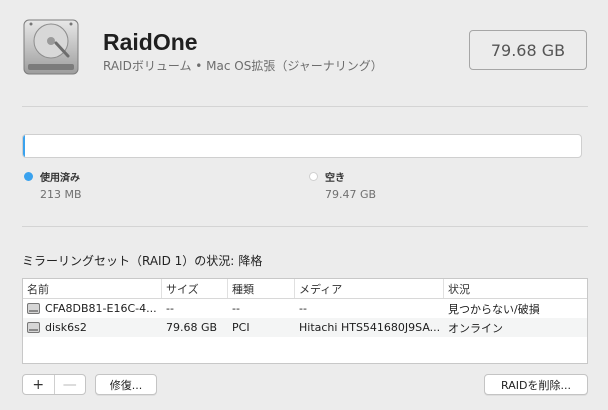 This screenshot has height=410, width=608. What do you see at coordinates (51, 47) in the screenshot?
I see `hard-drive-icon` at bounding box center [51, 47].